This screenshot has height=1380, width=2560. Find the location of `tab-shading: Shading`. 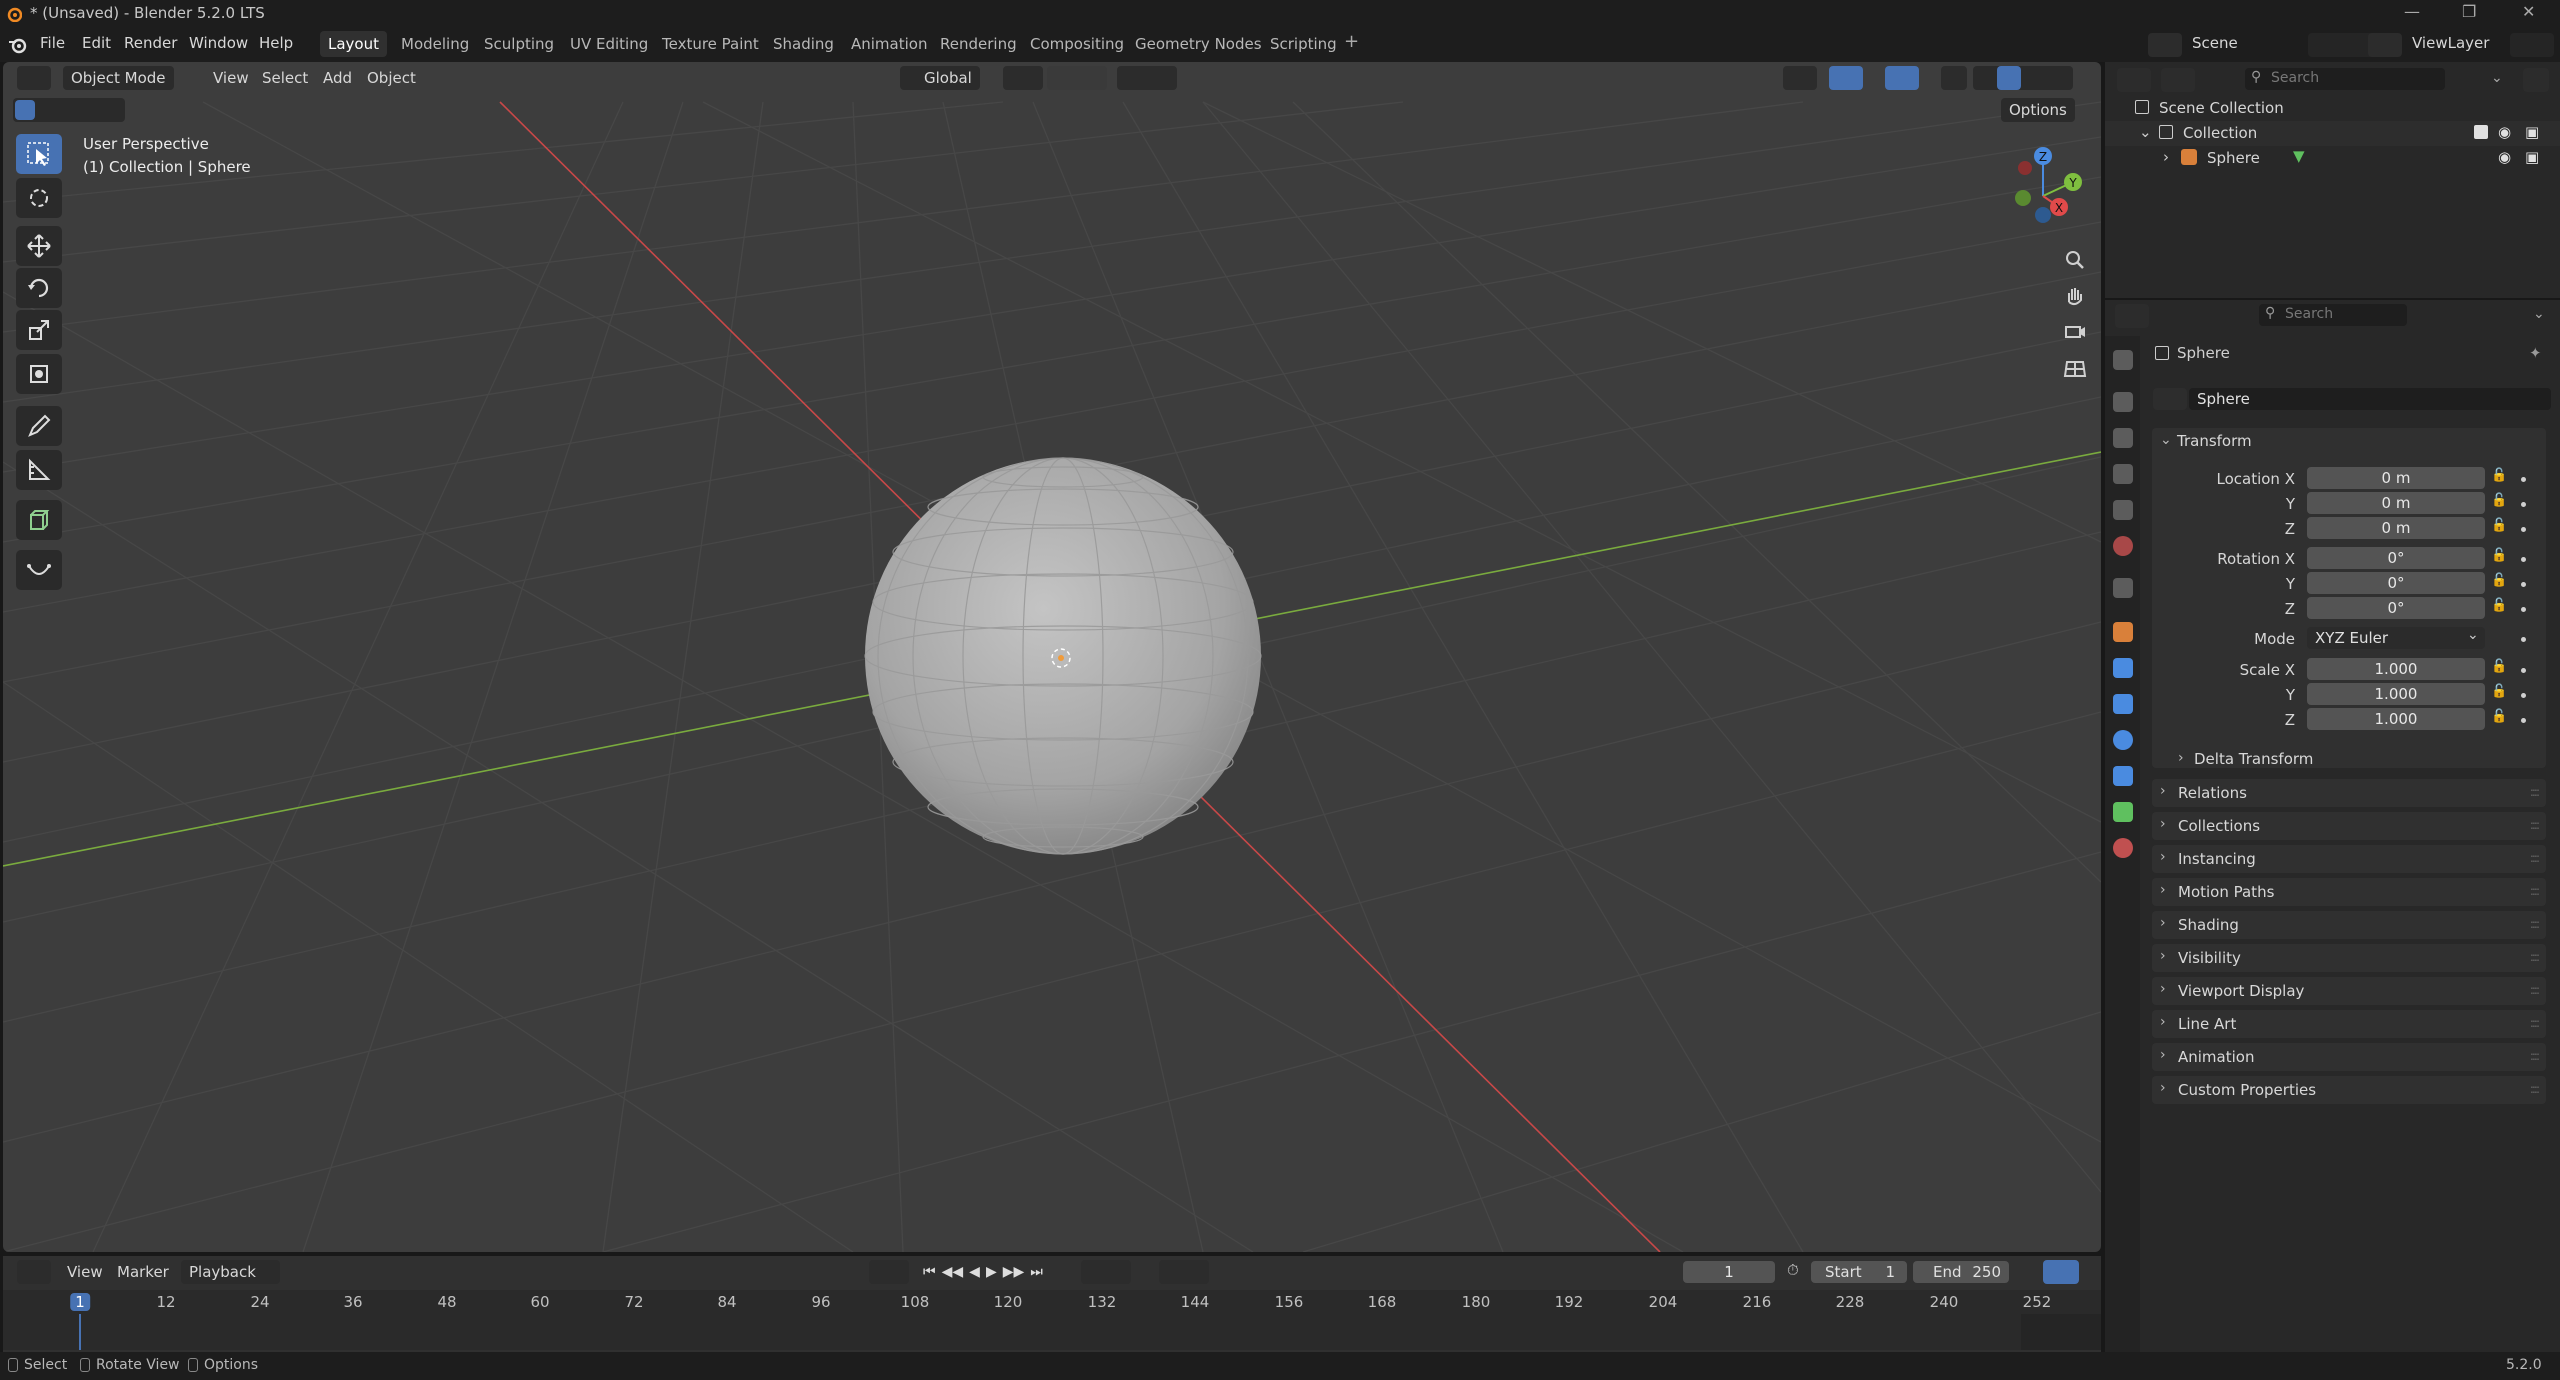

tab-shading: Shading is located at coordinates (803, 44).